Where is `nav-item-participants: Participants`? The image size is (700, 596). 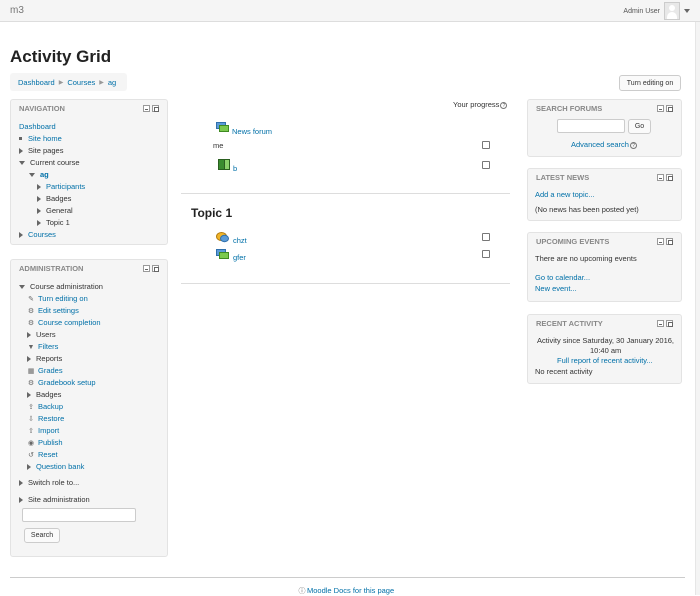
nav-item-participants: Participants is located at coordinates (61, 186).